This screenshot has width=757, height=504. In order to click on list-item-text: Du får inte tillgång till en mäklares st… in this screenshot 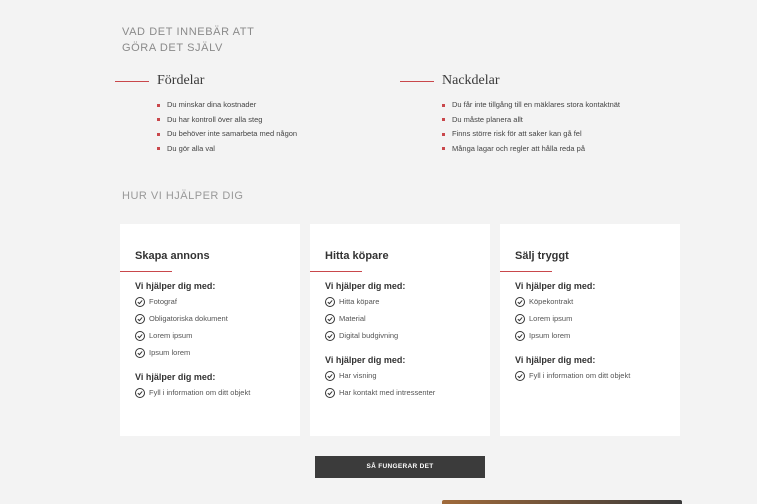, I will do `click(536, 104)`.